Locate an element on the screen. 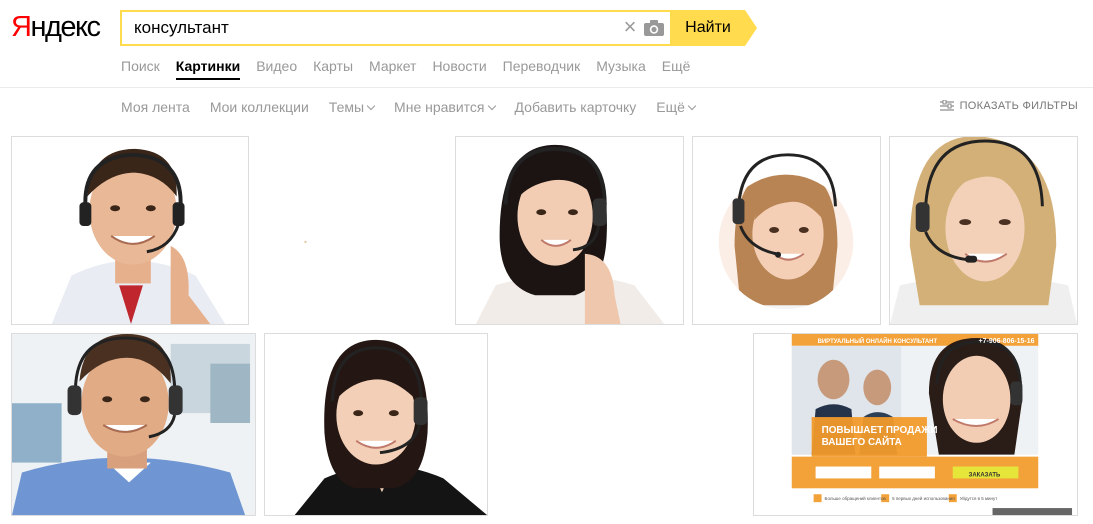  subnav-more-label: Ещё is located at coordinates (670, 107).